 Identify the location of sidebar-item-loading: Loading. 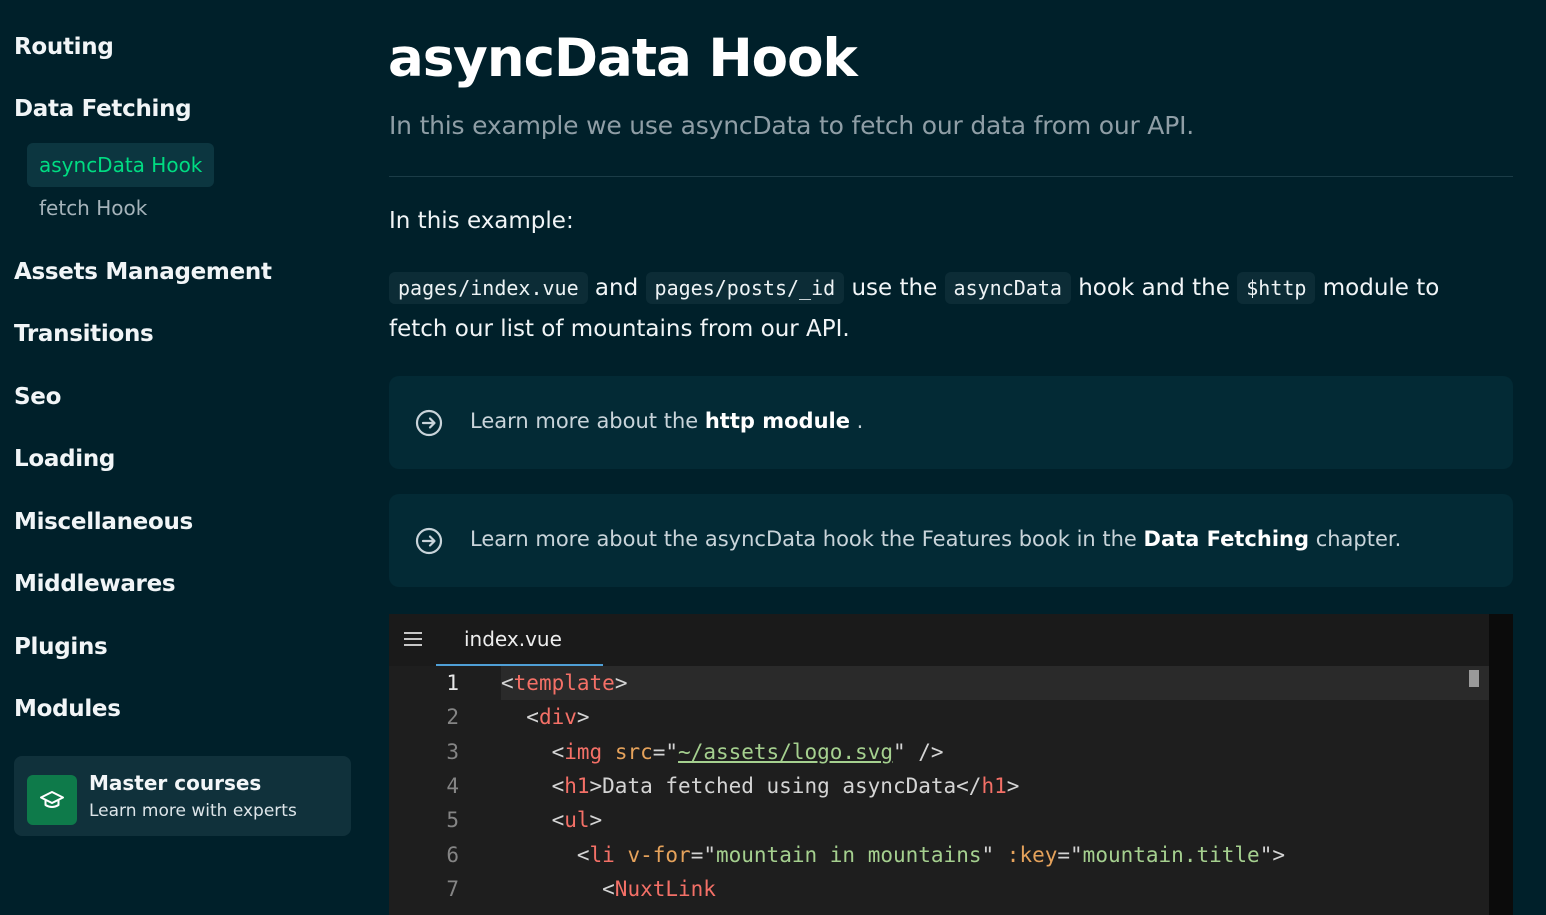
(64, 459).